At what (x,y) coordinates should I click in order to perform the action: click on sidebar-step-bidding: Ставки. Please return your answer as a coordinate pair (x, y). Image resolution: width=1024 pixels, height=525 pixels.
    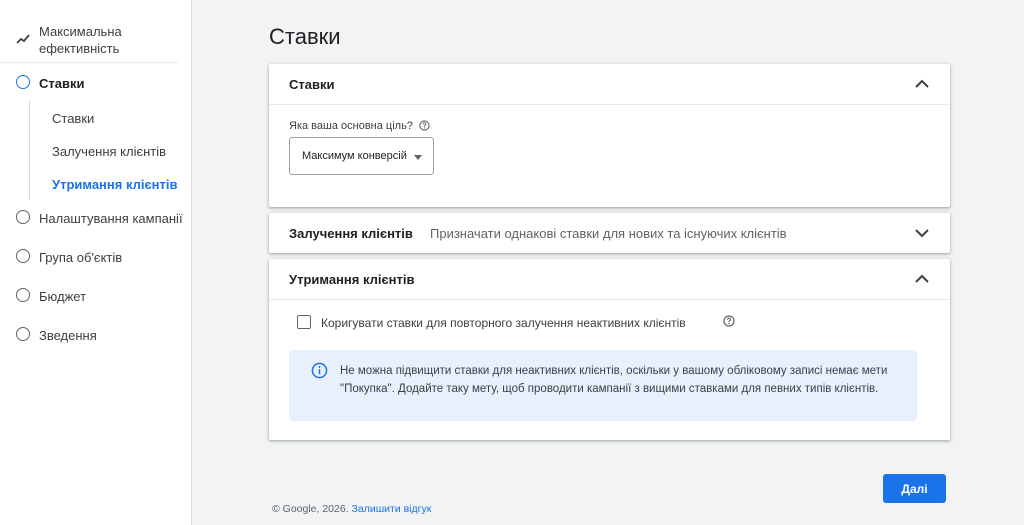
    Looking at the image, I should click on (96, 83).